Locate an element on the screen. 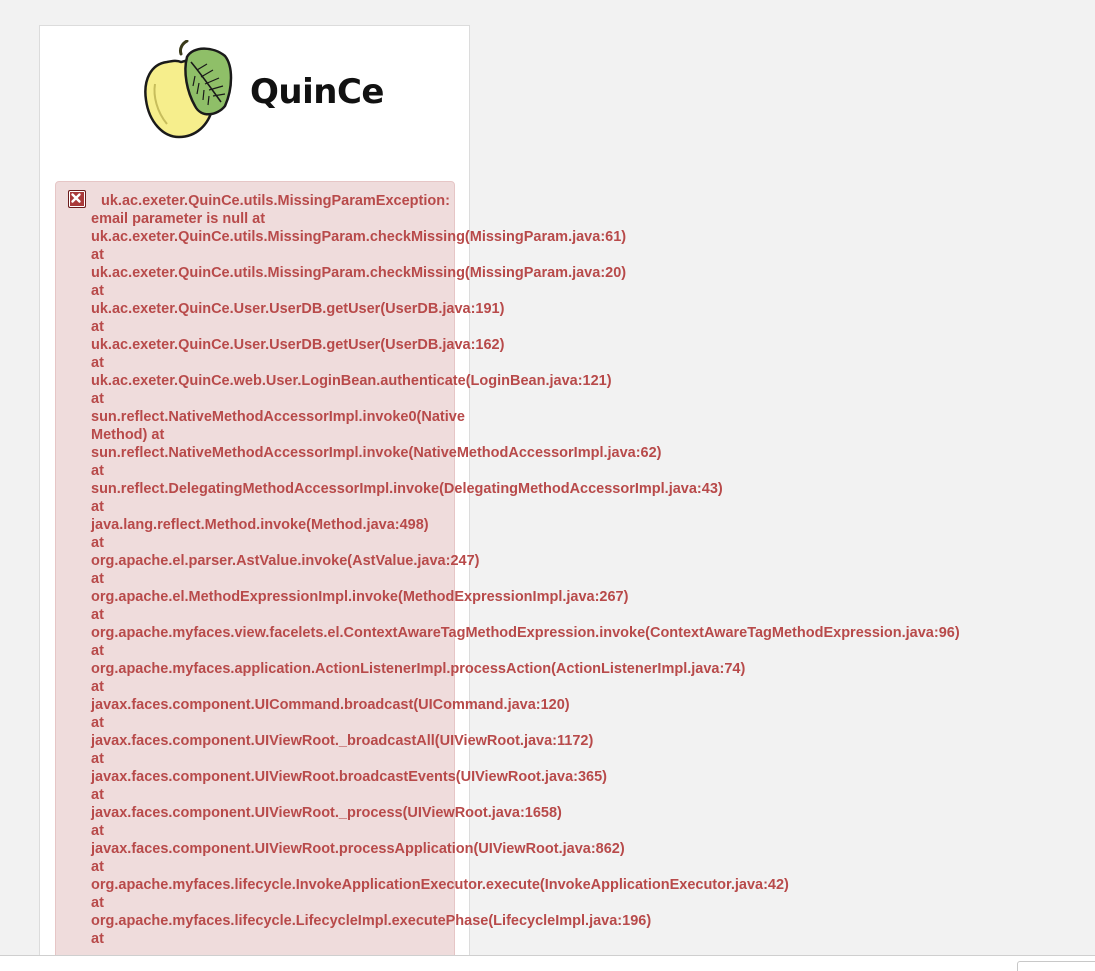 The width and height of the screenshot is (1095, 971). app-logo-text: QuinCe is located at coordinates (317, 92).